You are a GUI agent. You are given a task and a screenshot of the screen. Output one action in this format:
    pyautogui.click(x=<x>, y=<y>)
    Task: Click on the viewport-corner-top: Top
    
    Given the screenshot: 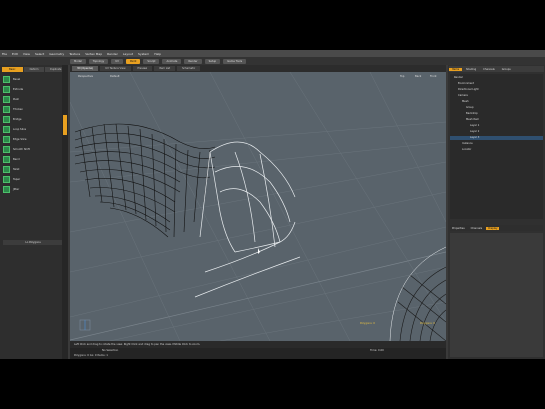 What is the action you would take?
    pyautogui.click(x=402, y=76)
    